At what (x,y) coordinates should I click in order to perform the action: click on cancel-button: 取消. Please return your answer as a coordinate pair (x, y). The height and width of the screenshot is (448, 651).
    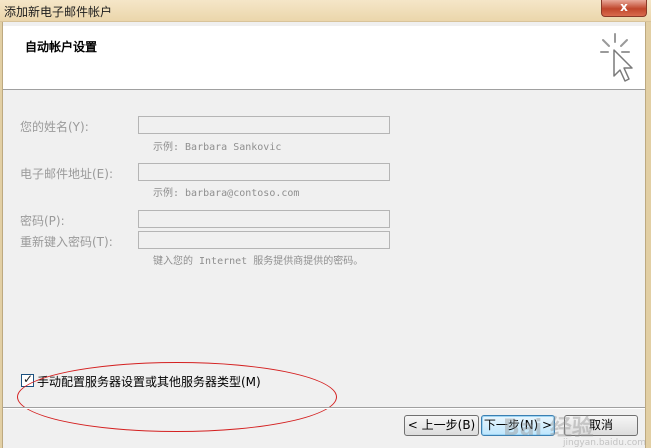
    Looking at the image, I should click on (601, 425).